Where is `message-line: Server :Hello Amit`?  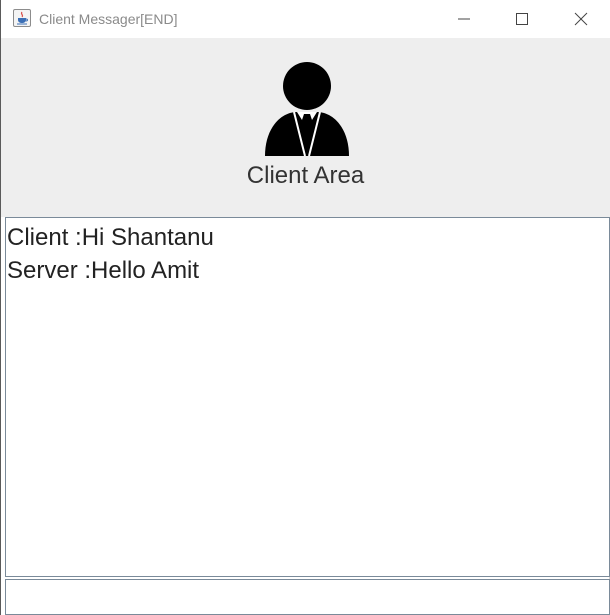 message-line: Server :Hello Amit is located at coordinates (103, 270).